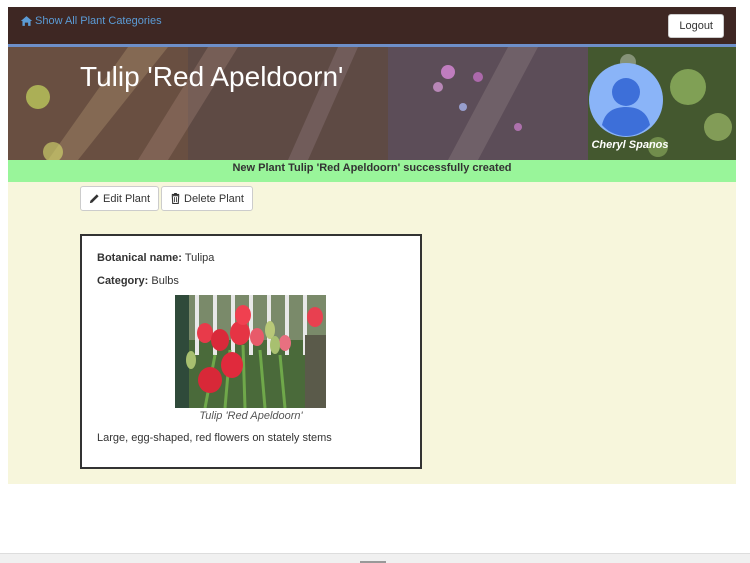 Image resolution: width=750 pixels, height=563 pixels. What do you see at coordinates (251, 416) in the screenshot?
I see `photo-caption: Tulip 'Red Apeldoorn'` at bounding box center [251, 416].